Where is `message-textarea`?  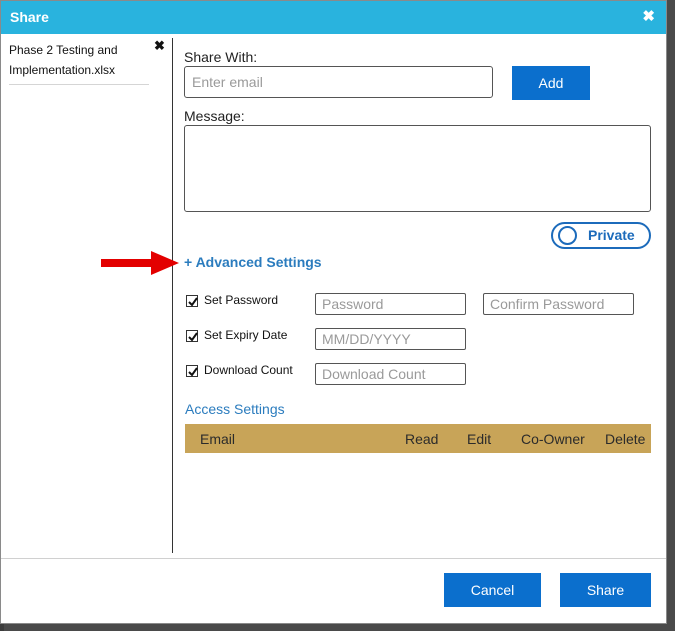
message-textarea is located at coordinates (417, 168).